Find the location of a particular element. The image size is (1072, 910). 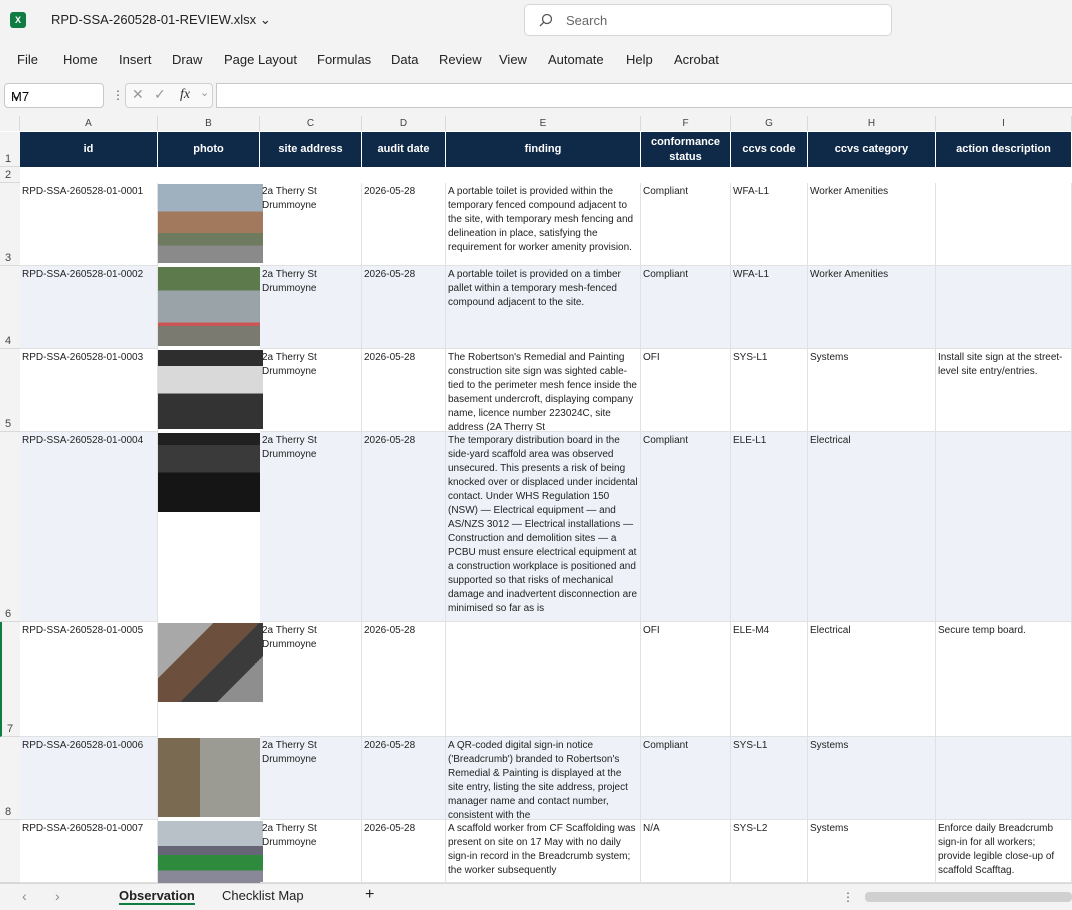

column-header-i: I is located at coordinates (1004, 123).